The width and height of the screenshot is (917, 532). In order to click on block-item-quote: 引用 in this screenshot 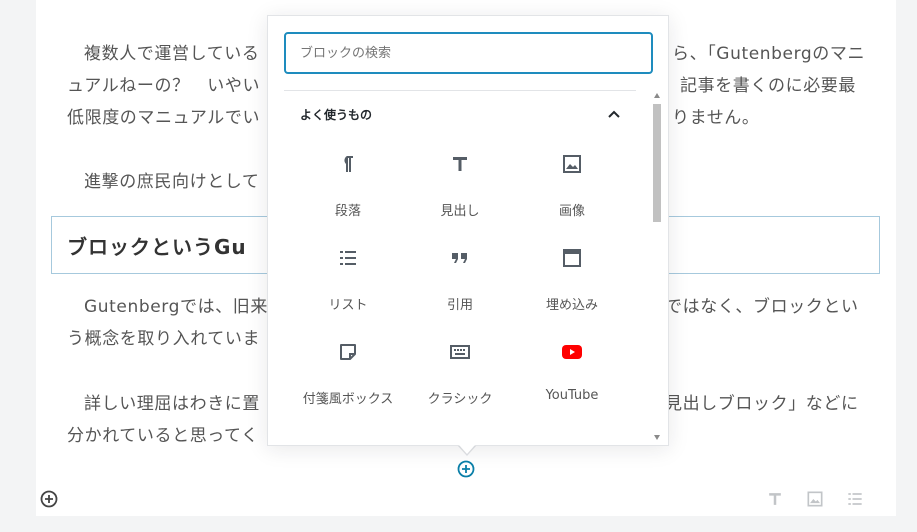, I will do `click(460, 281)`.